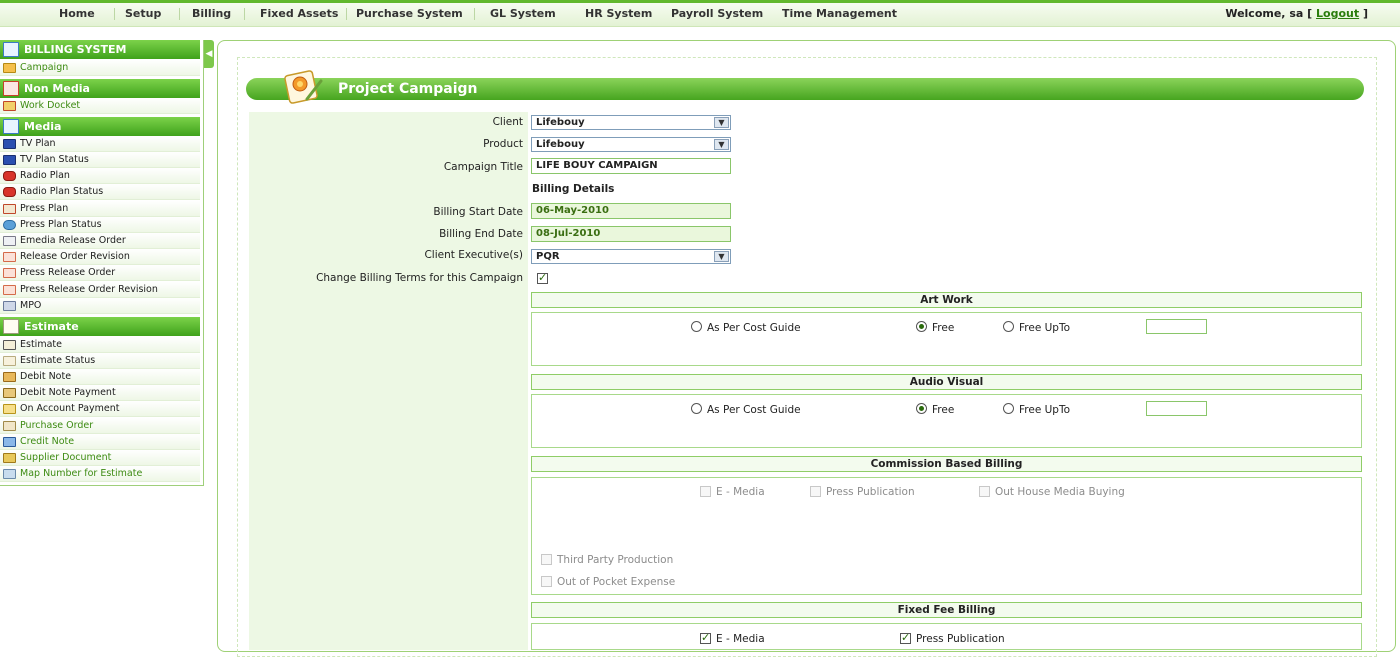 The image size is (1400, 657). I want to click on commission-press-publication-checkbox, so click(815, 491).